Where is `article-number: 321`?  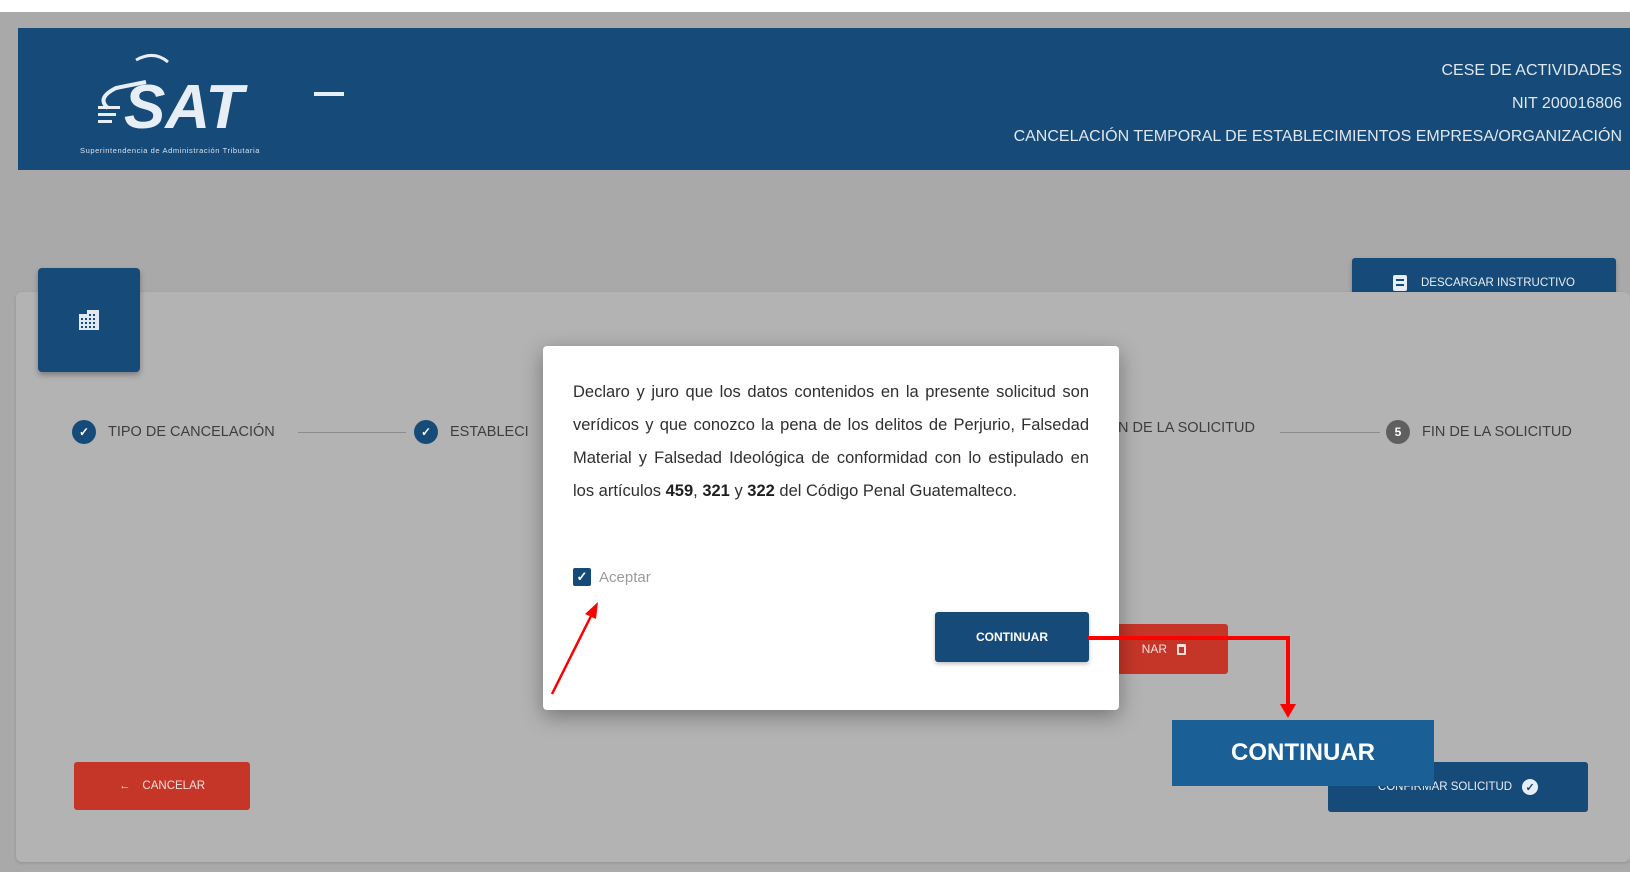
article-number: 321 is located at coordinates (716, 491).